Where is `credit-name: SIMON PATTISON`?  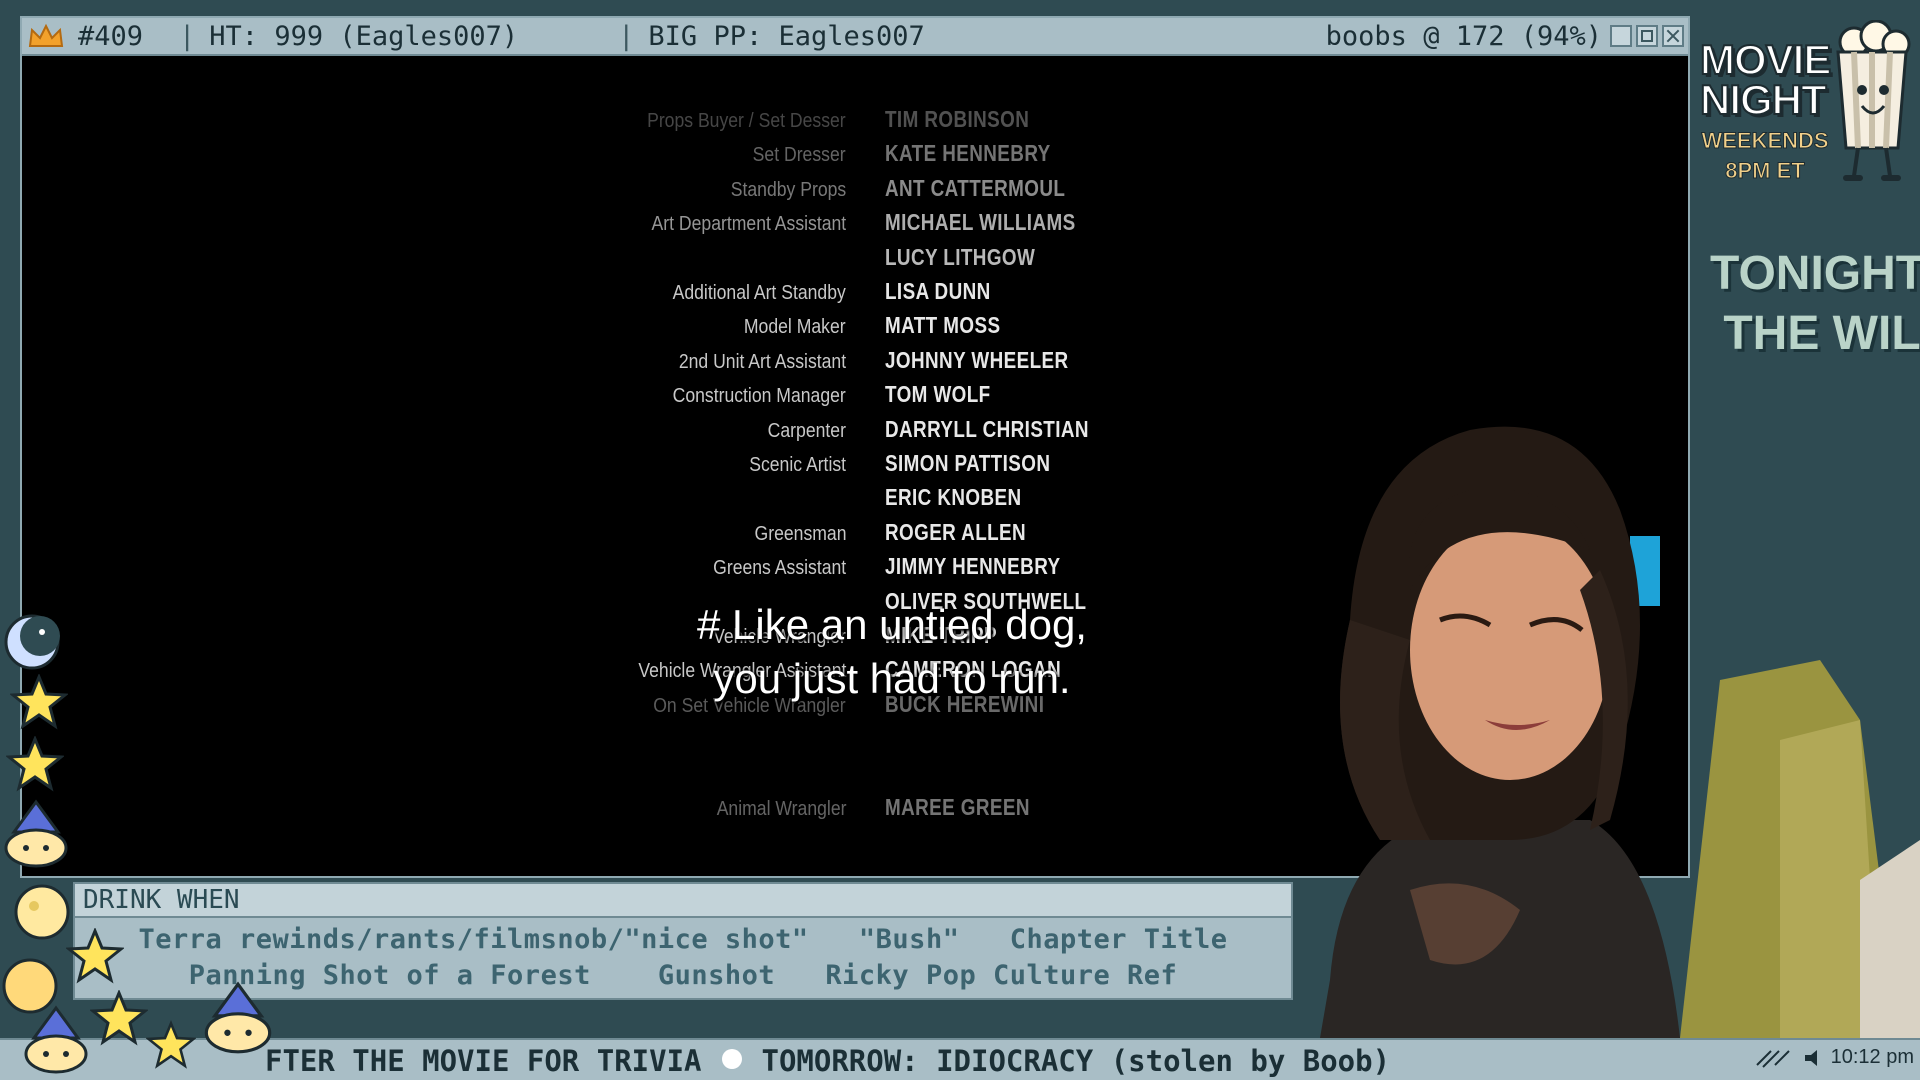
credit-name: SIMON PATTISON is located at coordinates (968, 463).